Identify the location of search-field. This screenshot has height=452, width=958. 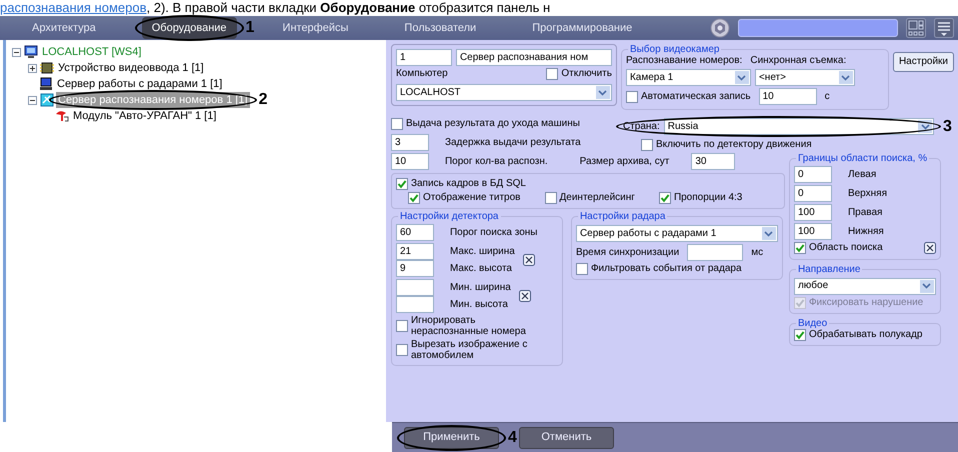
(818, 28).